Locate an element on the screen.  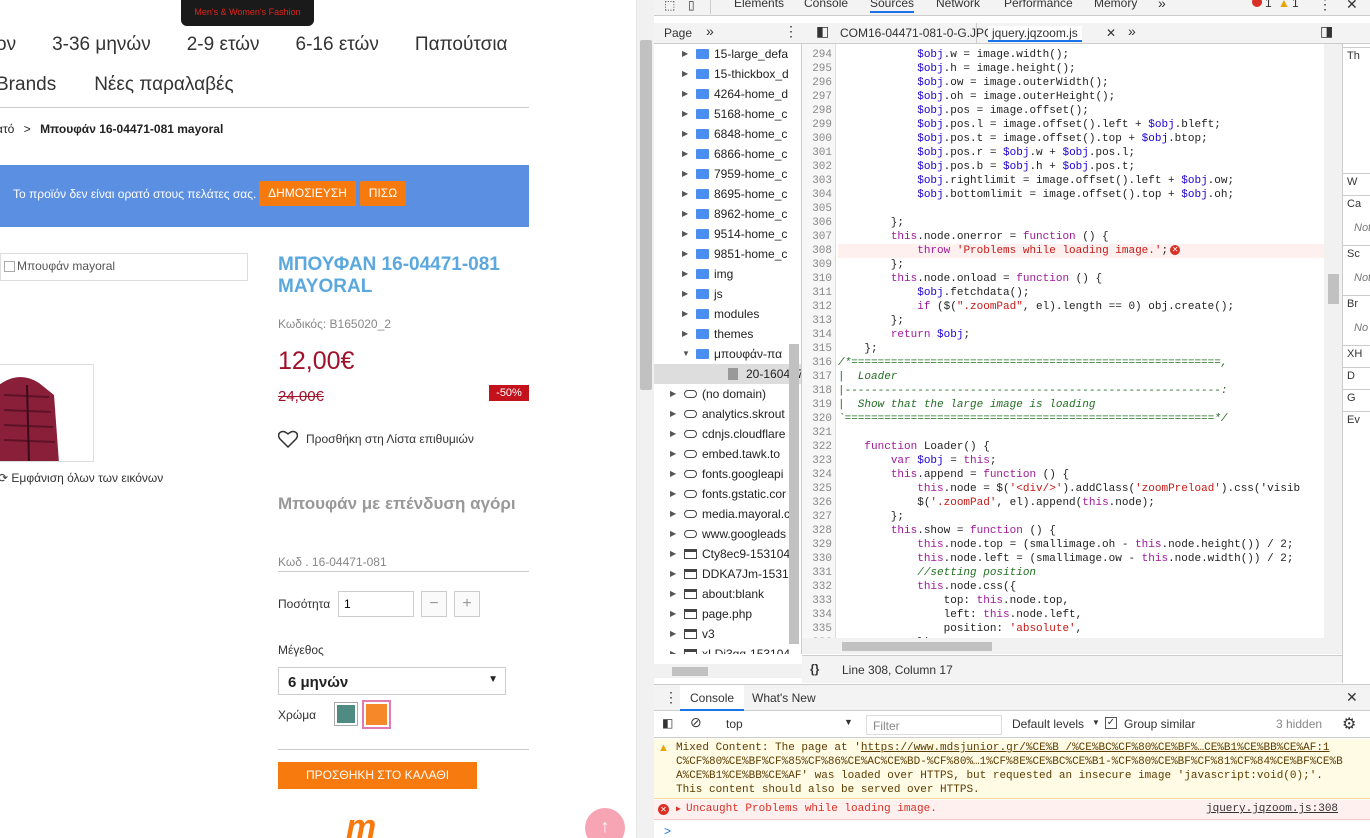
tree-item: ▶ 7959-home_c is located at coordinates (727, 174).